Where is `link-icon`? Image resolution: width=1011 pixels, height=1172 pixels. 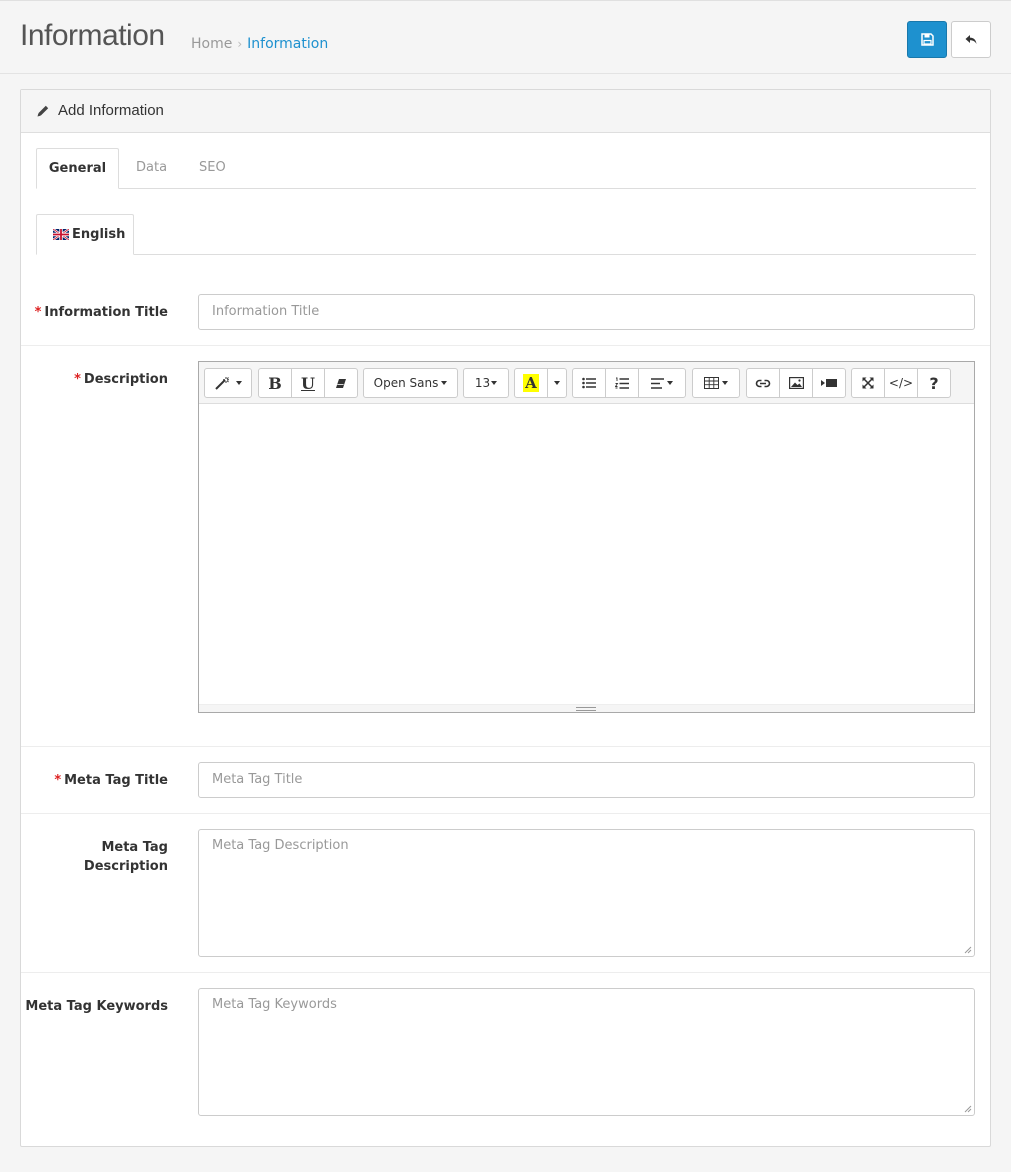
link-icon is located at coordinates (763, 383).